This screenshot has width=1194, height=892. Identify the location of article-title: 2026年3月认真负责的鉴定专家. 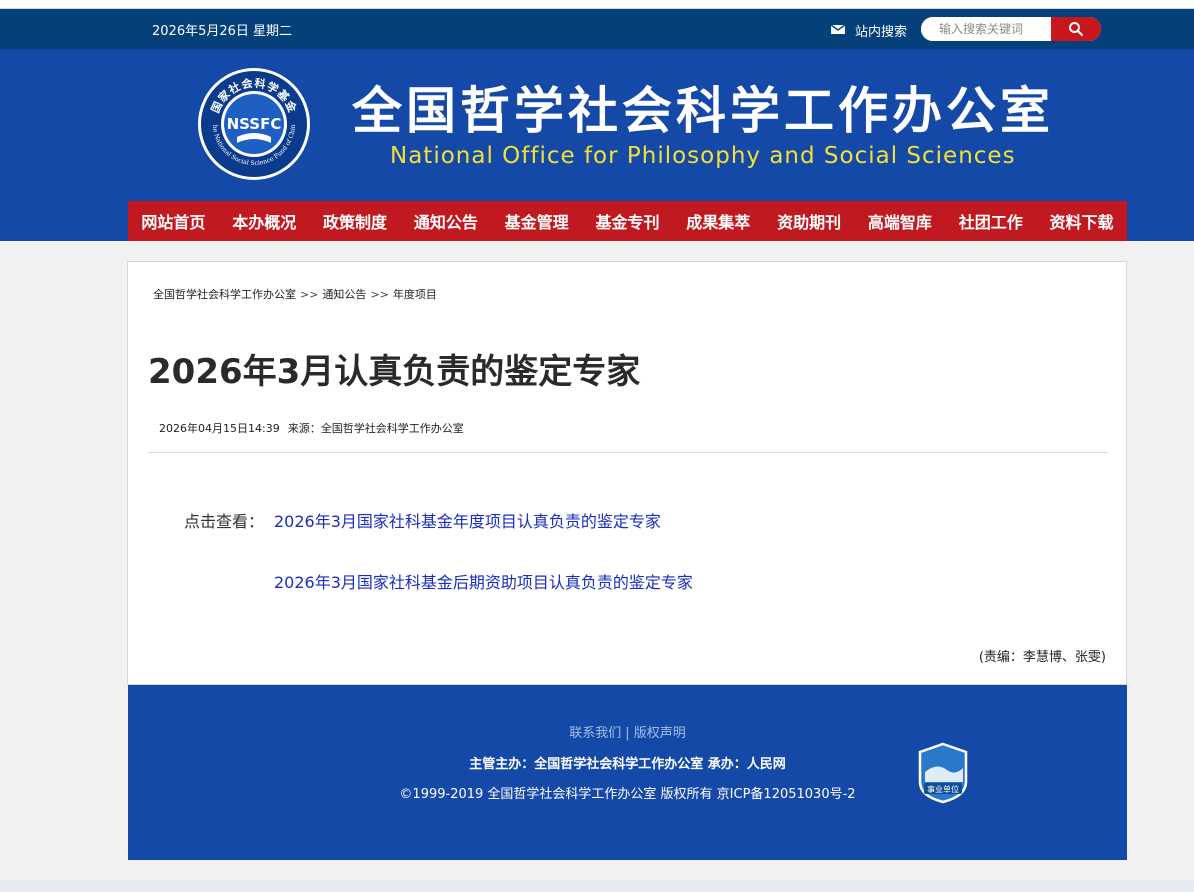
(394, 372).